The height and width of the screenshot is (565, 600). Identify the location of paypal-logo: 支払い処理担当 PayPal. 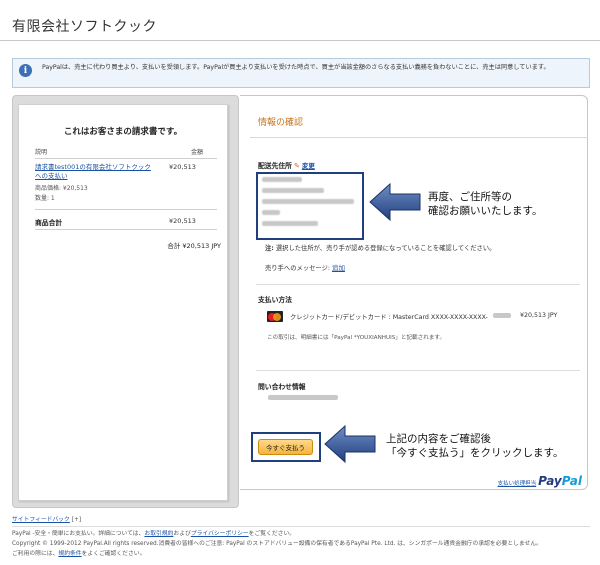
(540, 479).